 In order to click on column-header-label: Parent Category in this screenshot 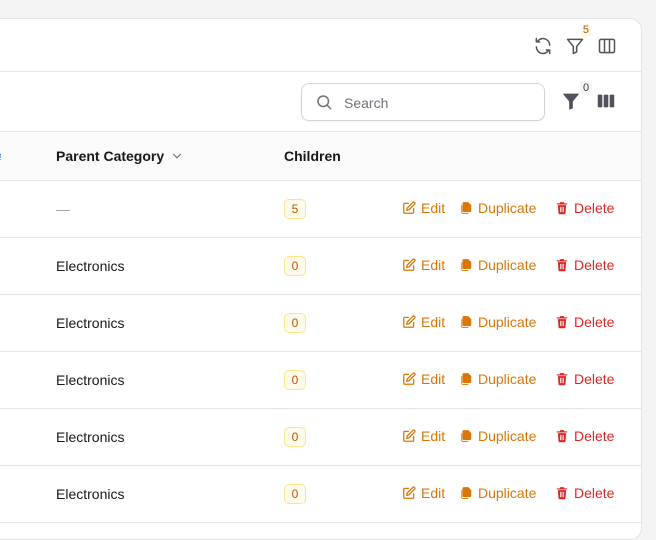, I will do `click(110, 156)`.